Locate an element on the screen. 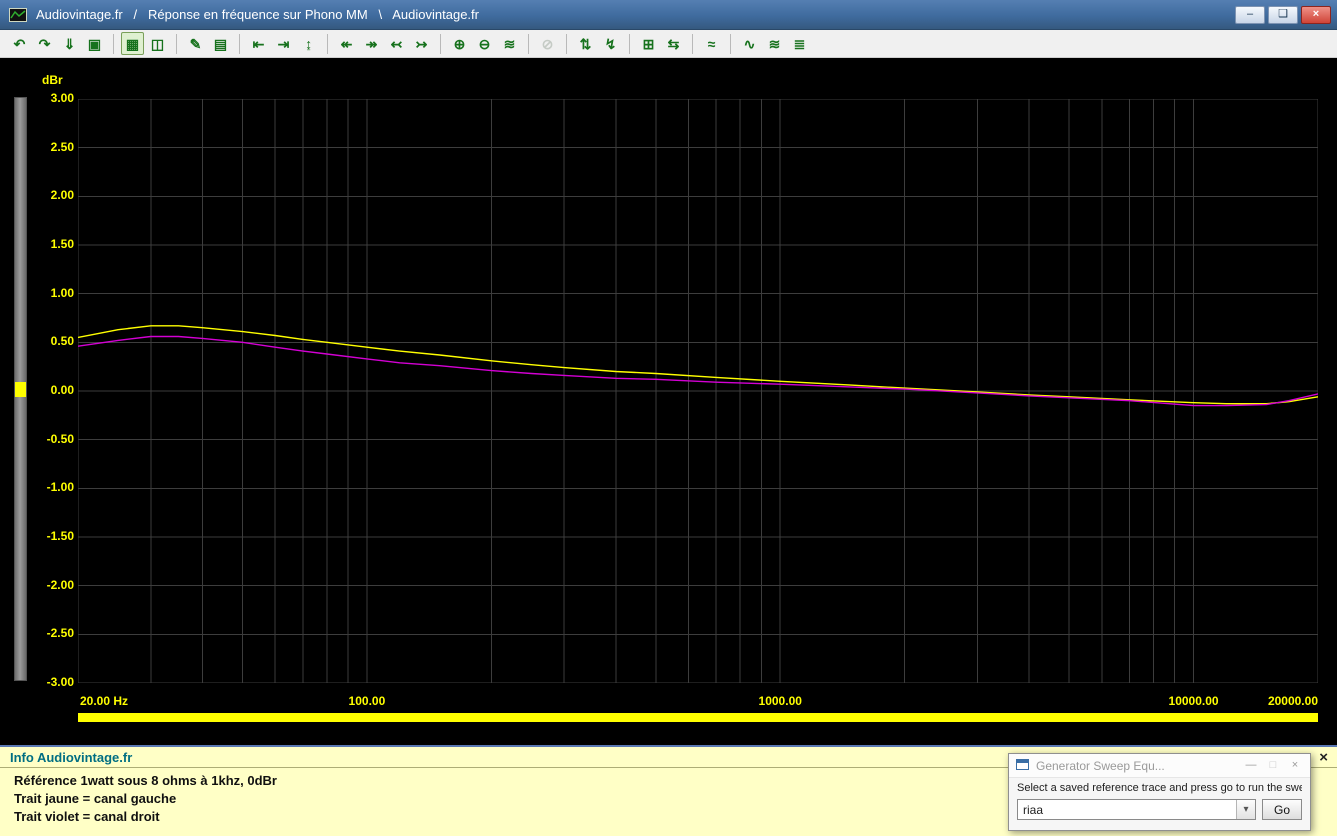  add-overlay-icon: ⊞ is located at coordinates (648, 43).